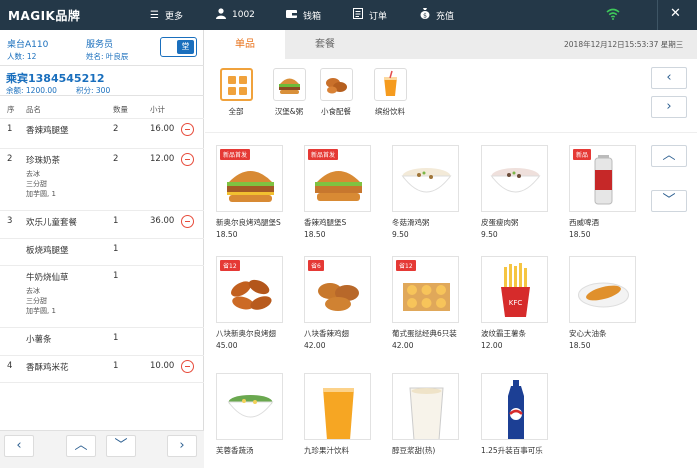 This screenshot has height=468, width=697. I want to click on product-card: 九珍果汁饮料, so click(339, 414).